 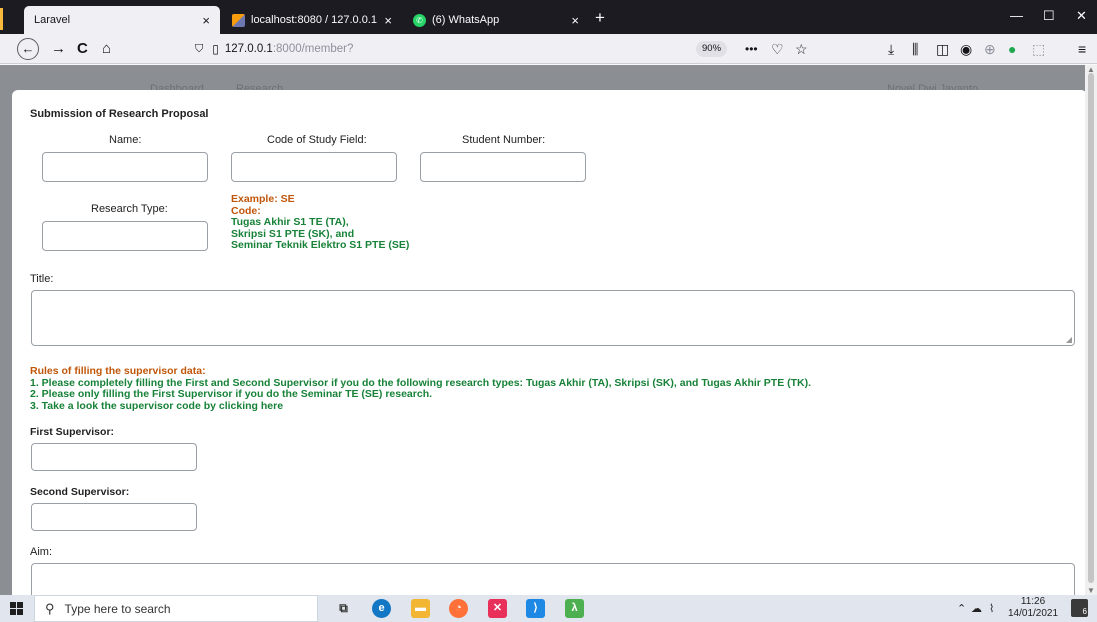 What do you see at coordinates (1016, 15) in the screenshot?
I see `minimize-button: —` at bounding box center [1016, 15].